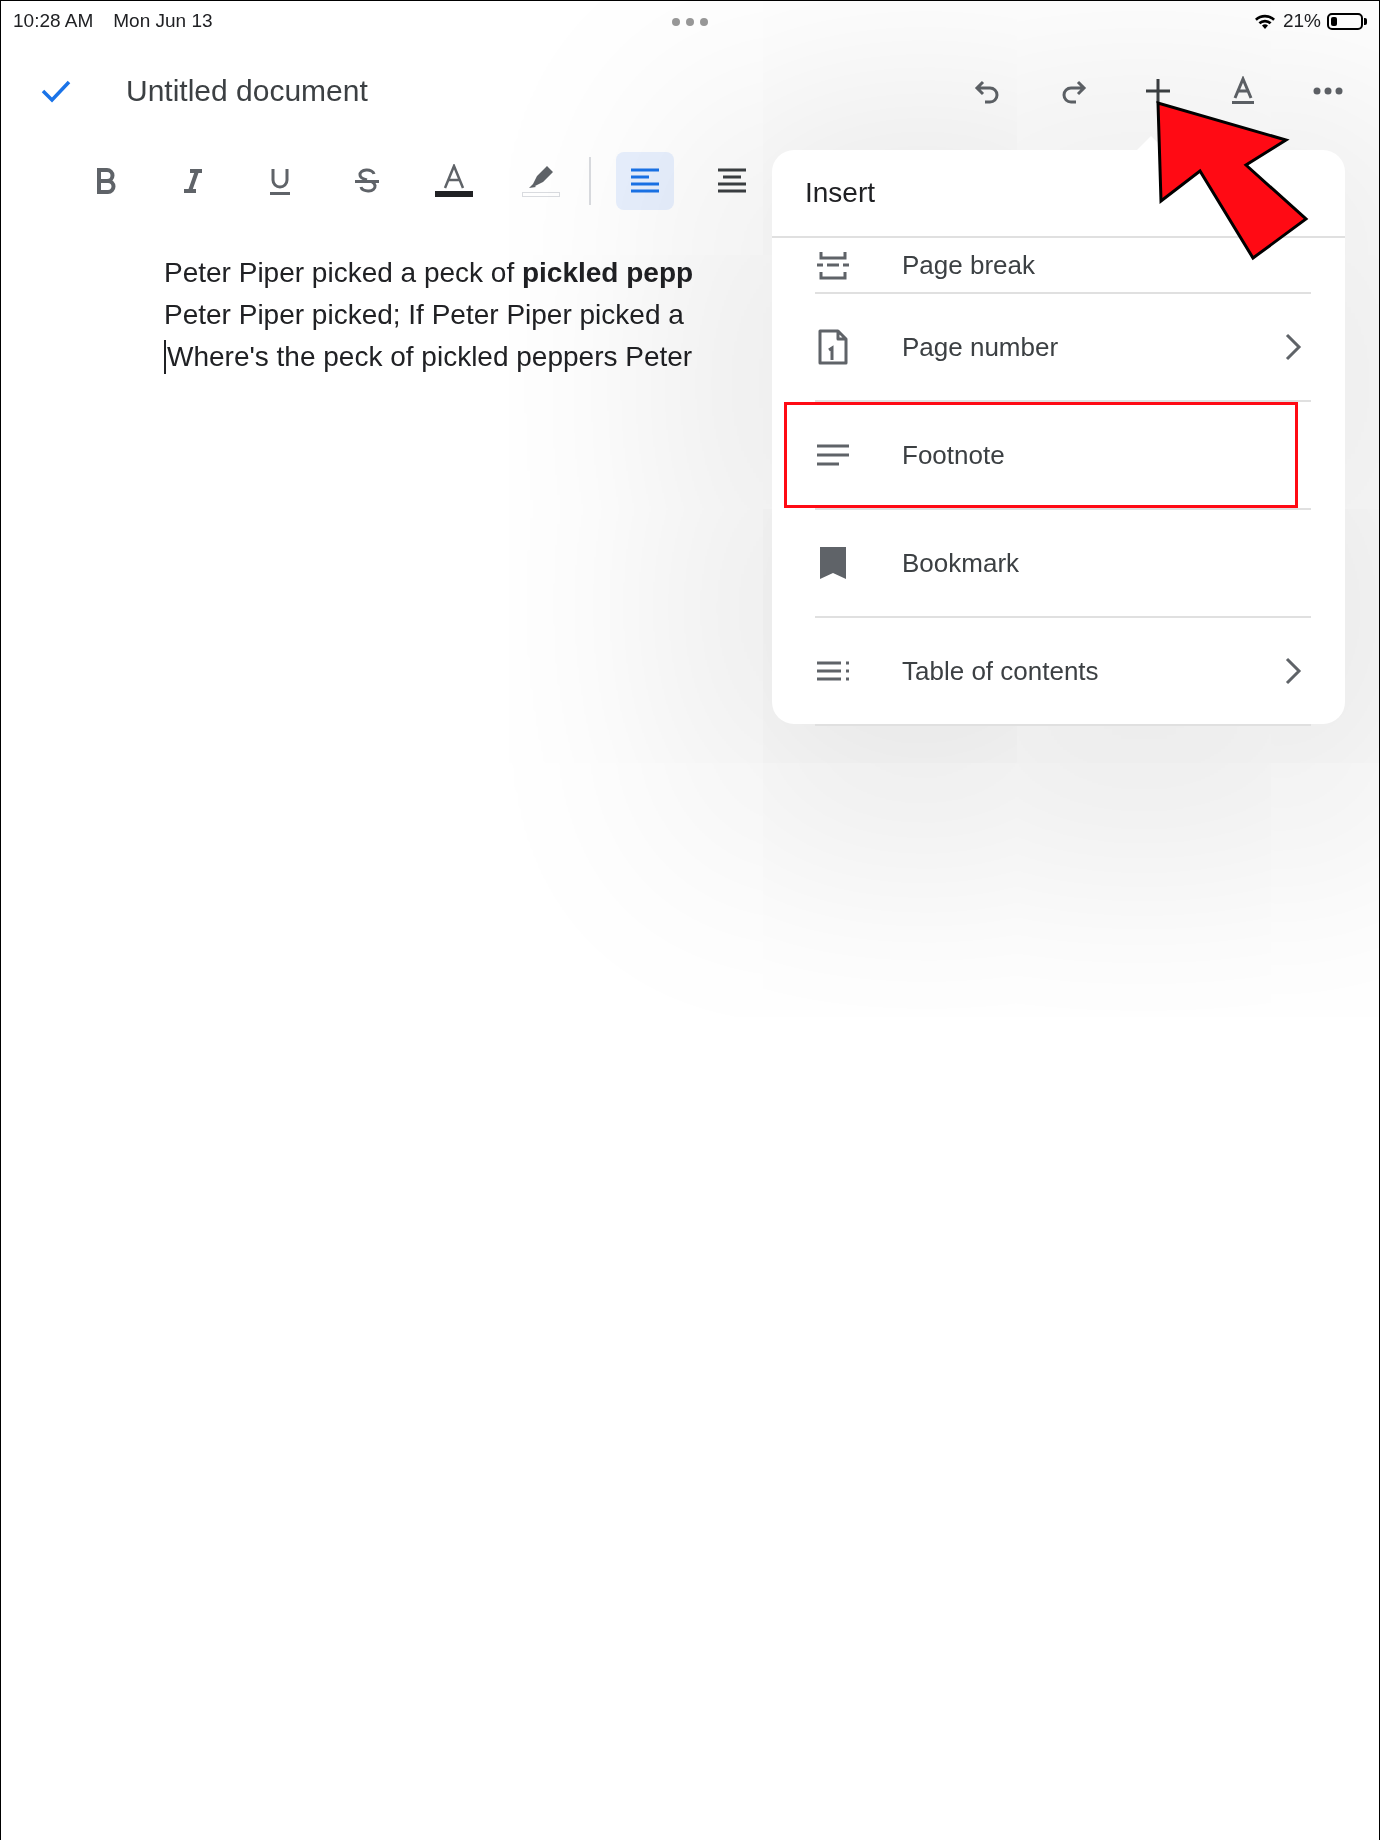 Image resolution: width=1380 pixels, height=1840 pixels. Describe the element at coordinates (1328, 91) in the screenshot. I see `more-icon` at that location.